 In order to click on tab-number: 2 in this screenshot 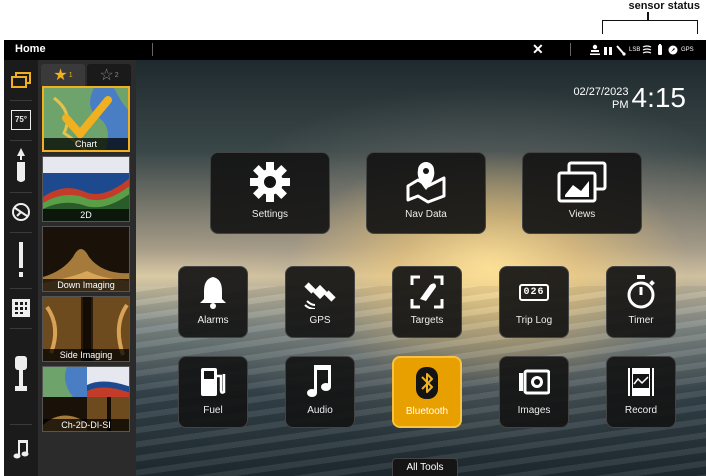, I will do `click(116, 75)`.